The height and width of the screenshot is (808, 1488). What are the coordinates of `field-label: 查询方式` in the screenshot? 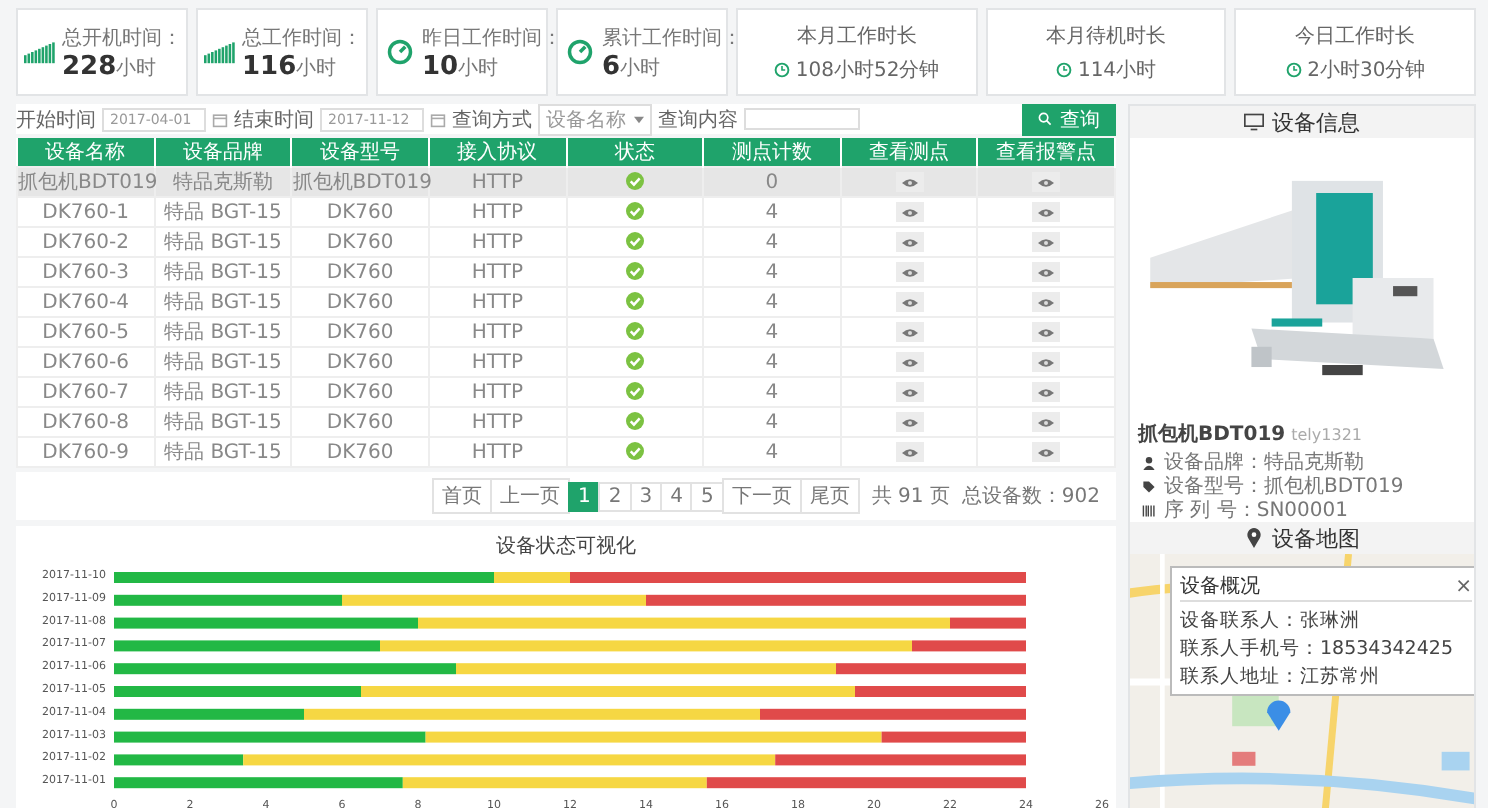 It's located at (492, 120).